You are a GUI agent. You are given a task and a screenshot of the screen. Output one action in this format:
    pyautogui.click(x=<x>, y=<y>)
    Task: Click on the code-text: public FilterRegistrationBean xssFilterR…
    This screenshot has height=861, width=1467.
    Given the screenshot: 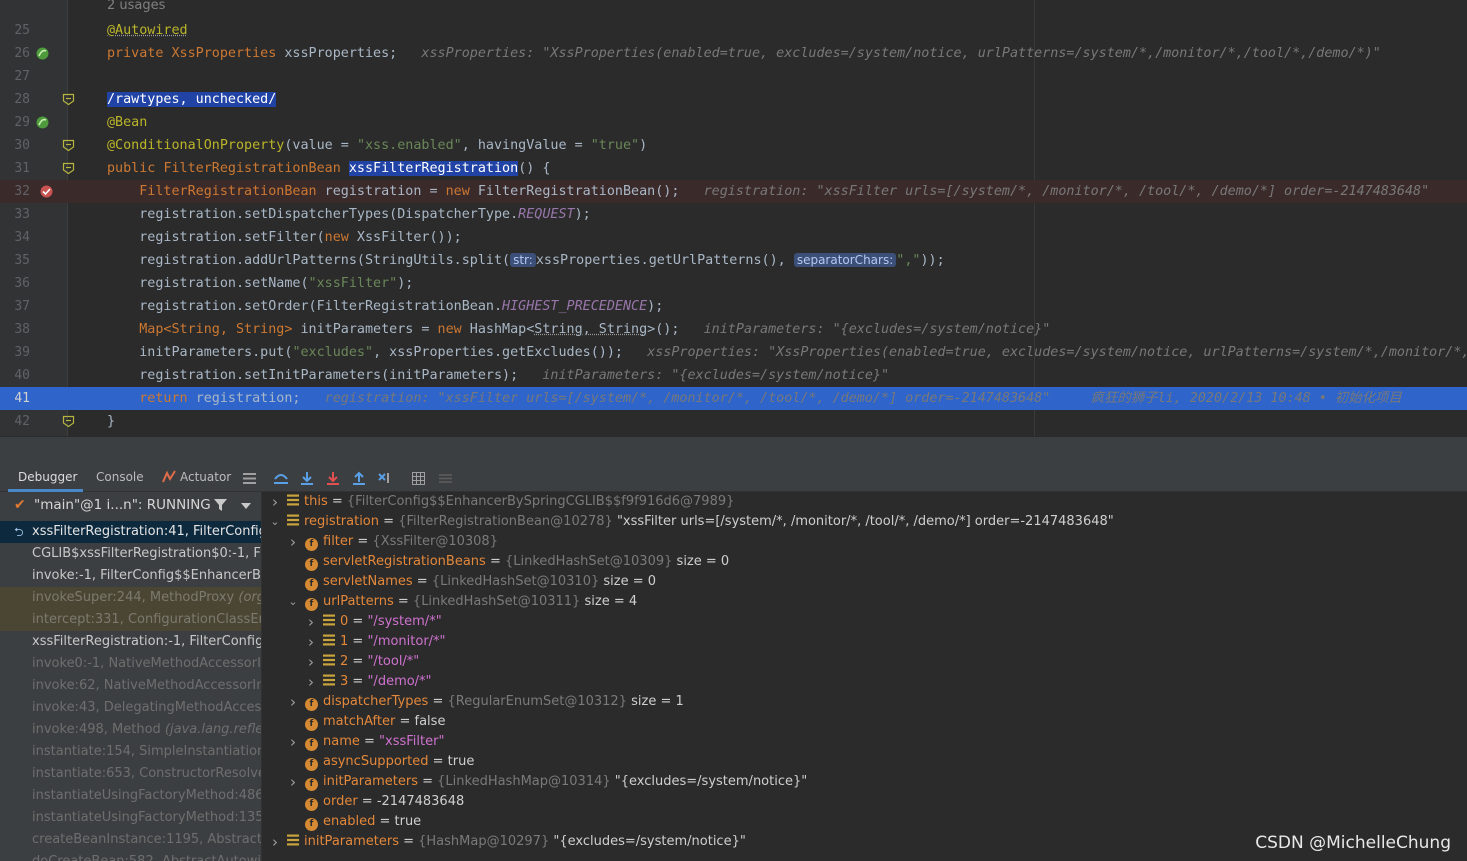 What is the action you would take?
    pyautogui.click(x=328, y=168)
    